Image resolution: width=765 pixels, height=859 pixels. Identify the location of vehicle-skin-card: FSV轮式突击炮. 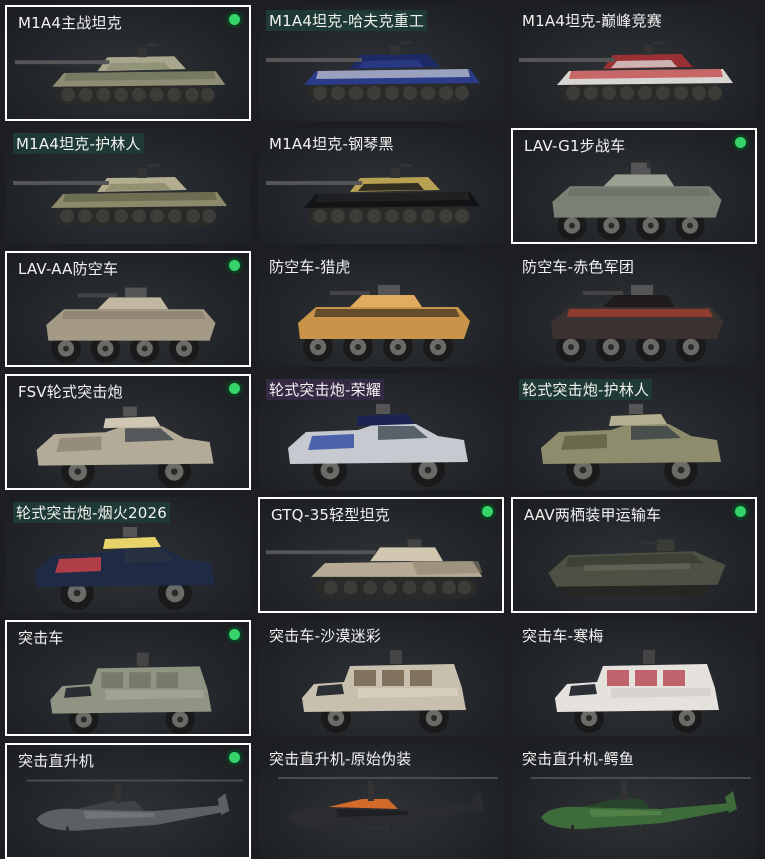
(128, 432).